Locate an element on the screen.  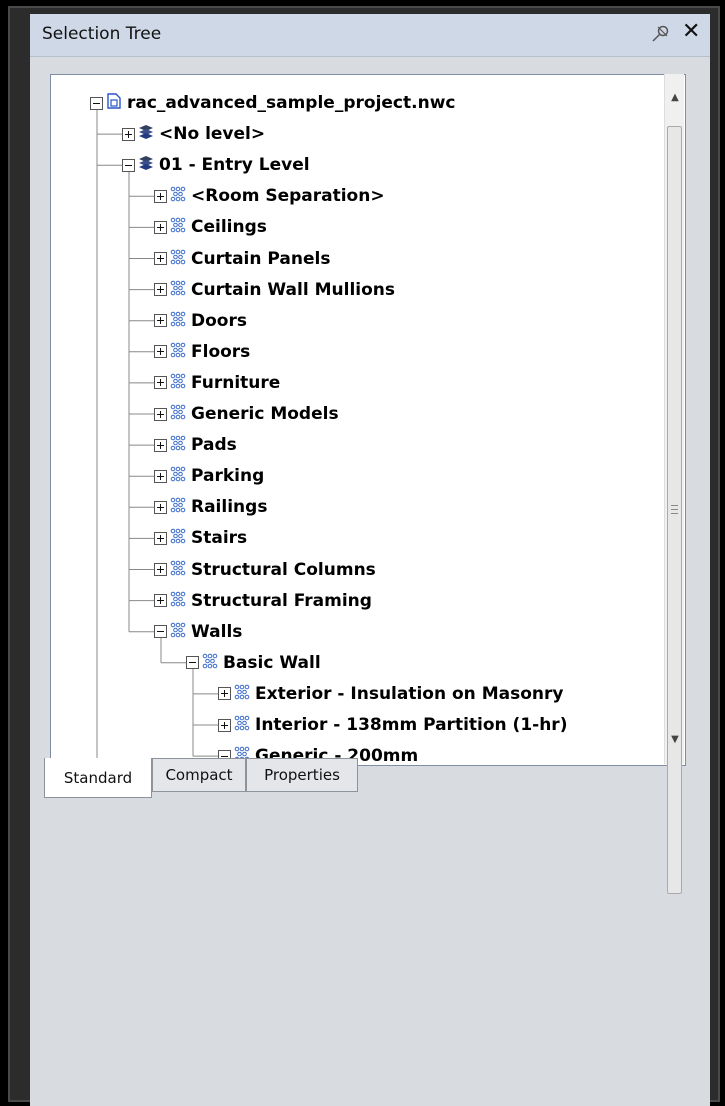
tree-node: Structural Columns is located at coordinates (265, 570).